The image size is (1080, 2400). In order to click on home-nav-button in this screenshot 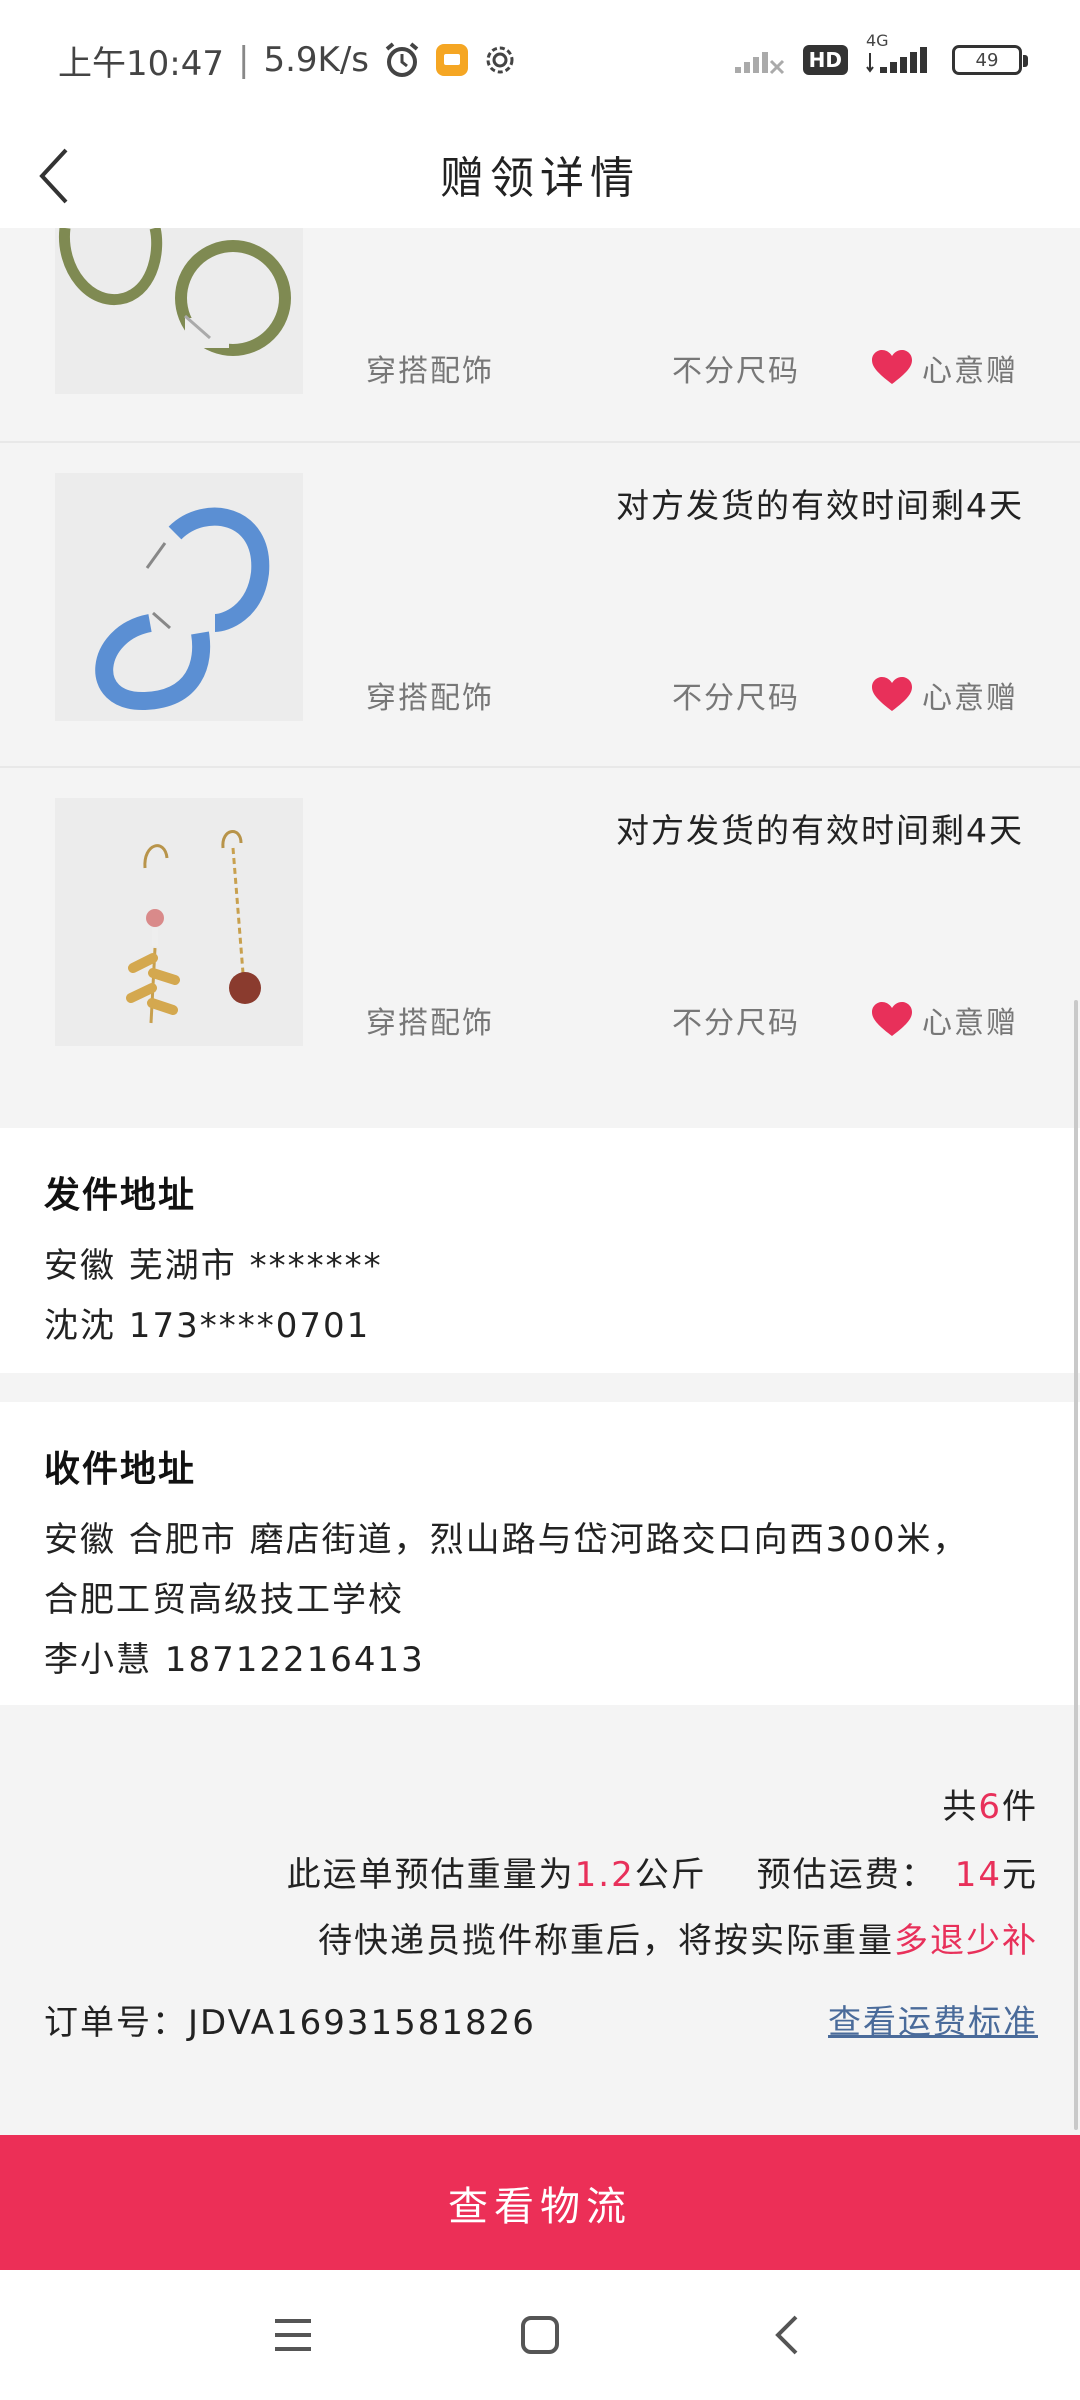, I will do `click(540, 2335)`.